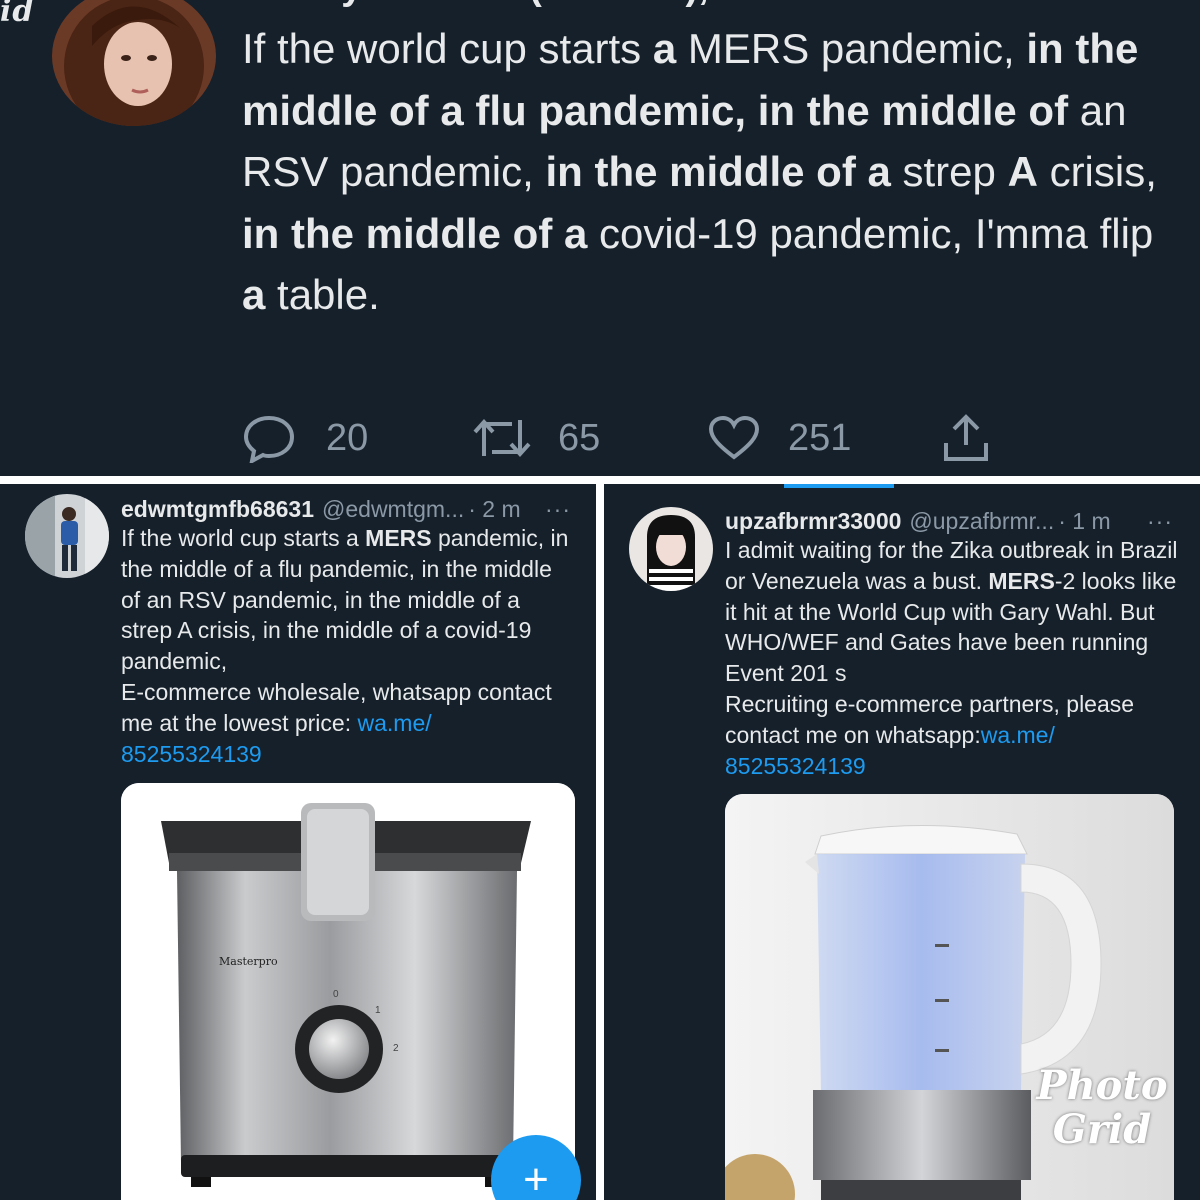  I want to click on share-icon, so click(966, 437).